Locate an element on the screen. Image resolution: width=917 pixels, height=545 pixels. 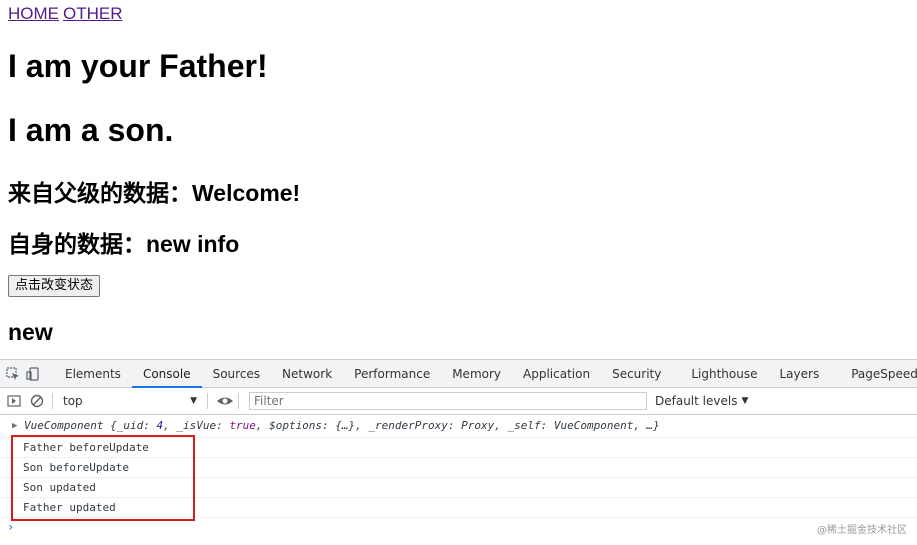
tab-application: Application is located at coordinates (556, 373).